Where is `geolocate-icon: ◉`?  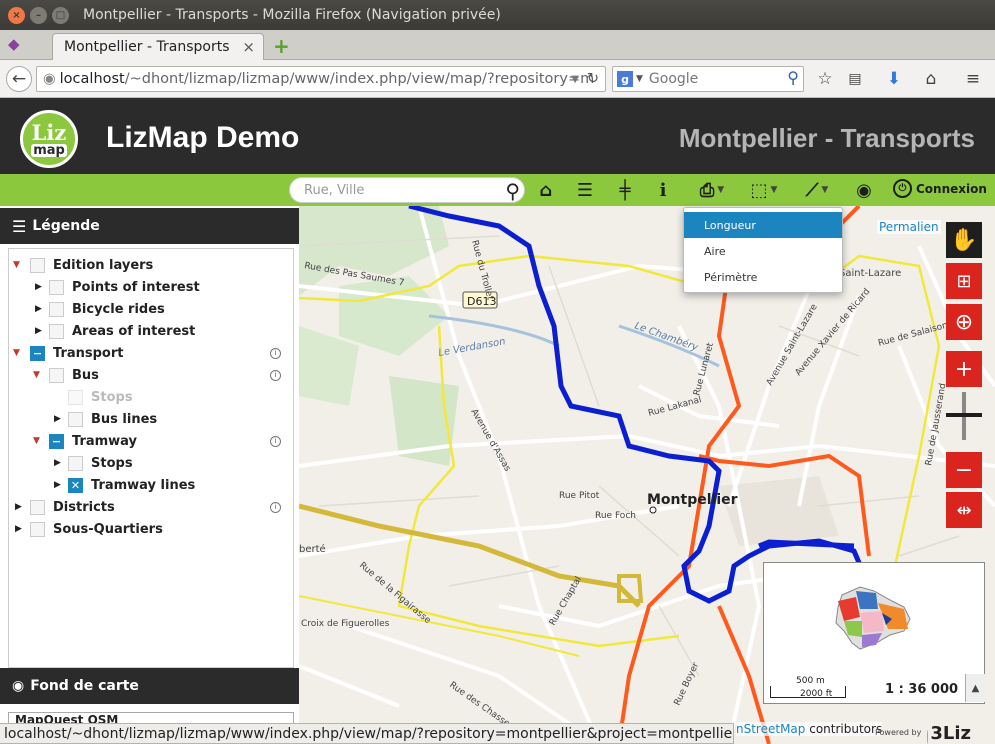
geolocate-icon: ◉ is located at coordinates (864, 190).